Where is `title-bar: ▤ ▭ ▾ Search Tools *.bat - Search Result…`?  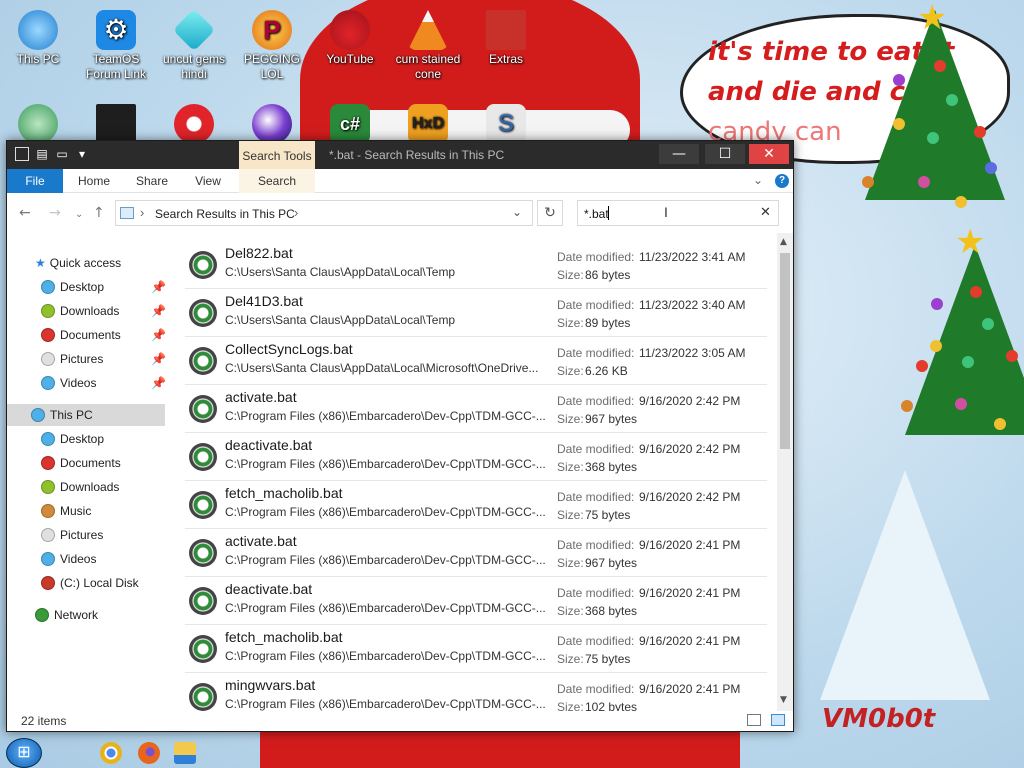
title-bar: ▤ ▭ ▾ Search Tools *.bat - Search Result… is located at coordinates (400, 155).